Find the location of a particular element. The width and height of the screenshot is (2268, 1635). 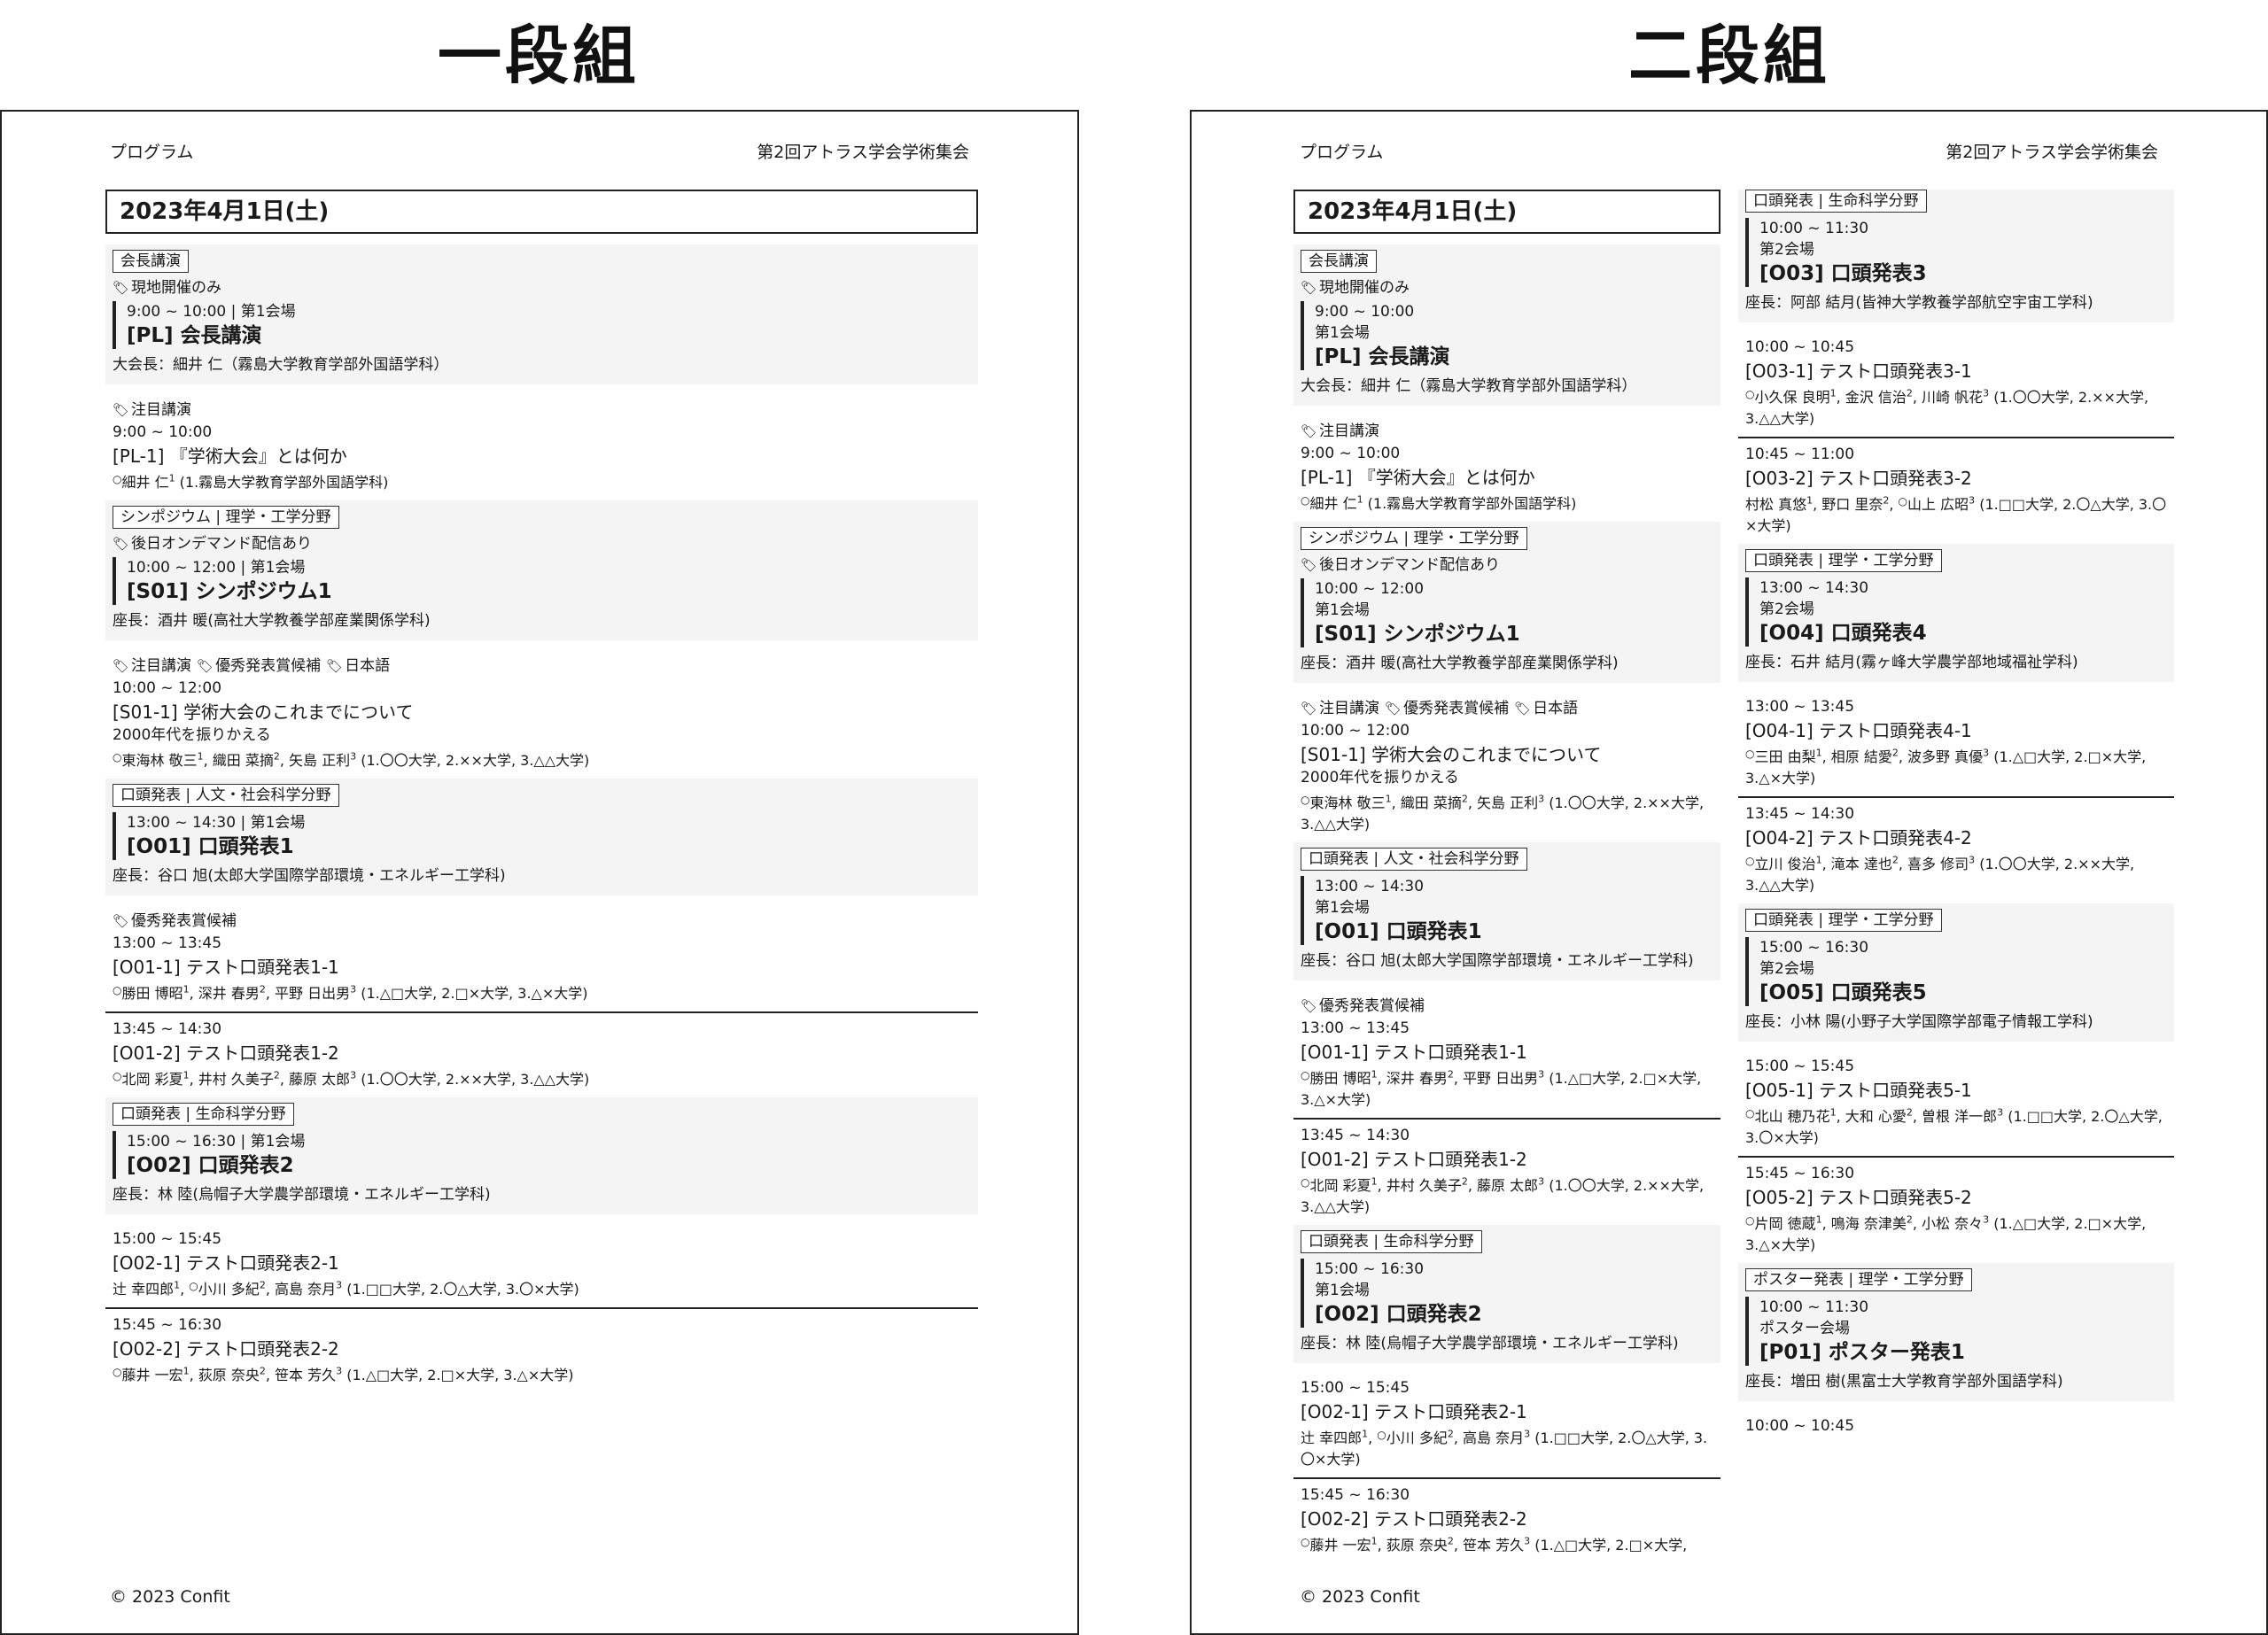

session-category: 口頭発表 | 生命科学分野 is located at coordinates (1391, 1241).